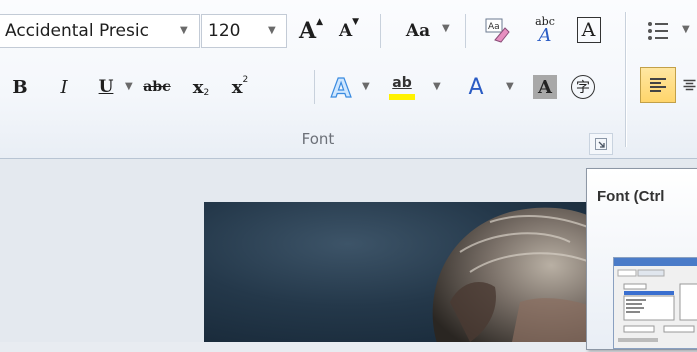 This screenshot has height=352, width=697. What do you see at coordinates (224, 31) in the screenshot?
I see `font-size-value: 120` at bounding box center [224, 31].